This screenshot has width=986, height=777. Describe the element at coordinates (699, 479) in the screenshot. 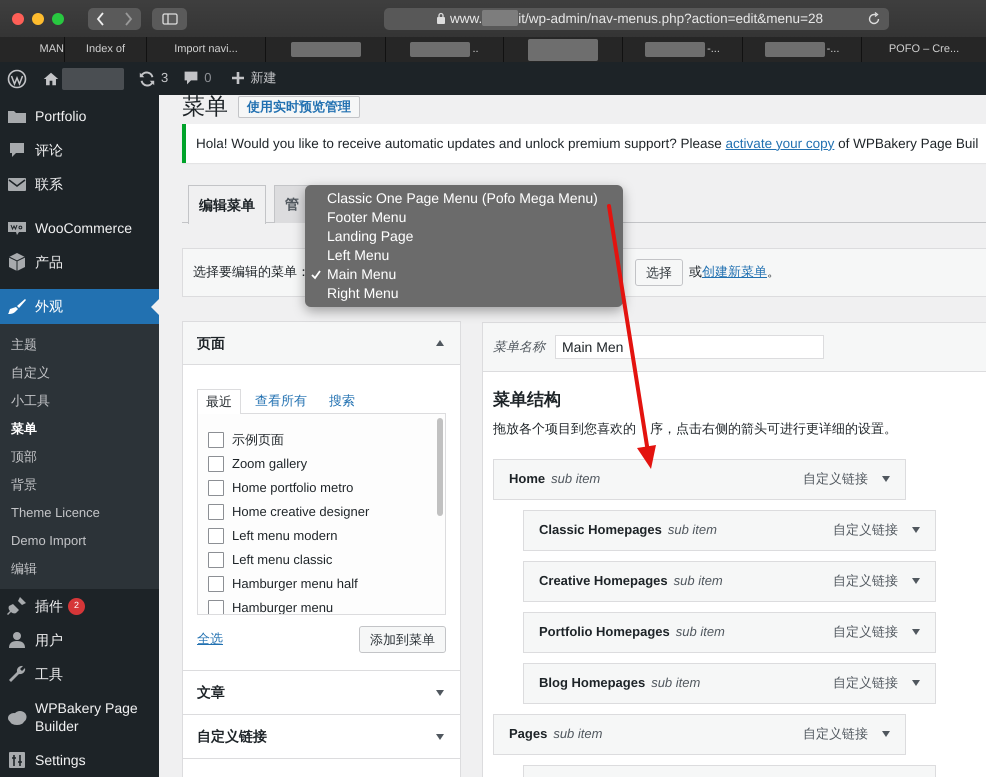

I see `menu-item-card: Home sub item 自定义链接` at that location.